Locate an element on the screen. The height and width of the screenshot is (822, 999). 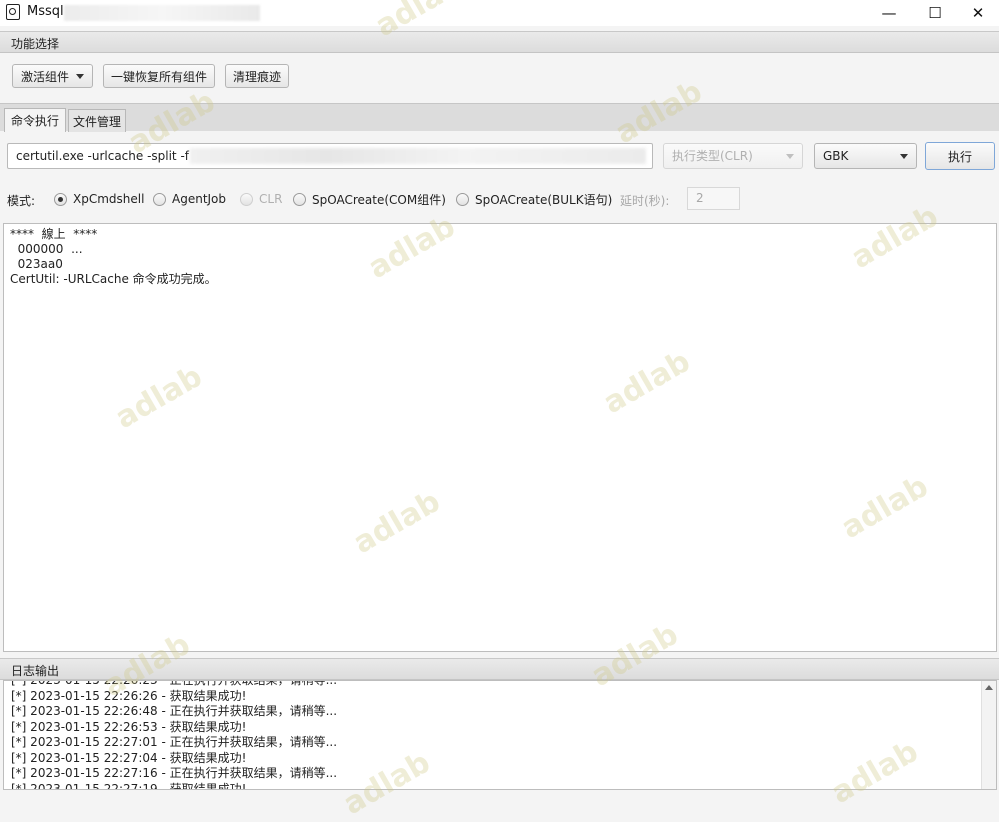
minimize-button: — is located at coordinates (889, 13).